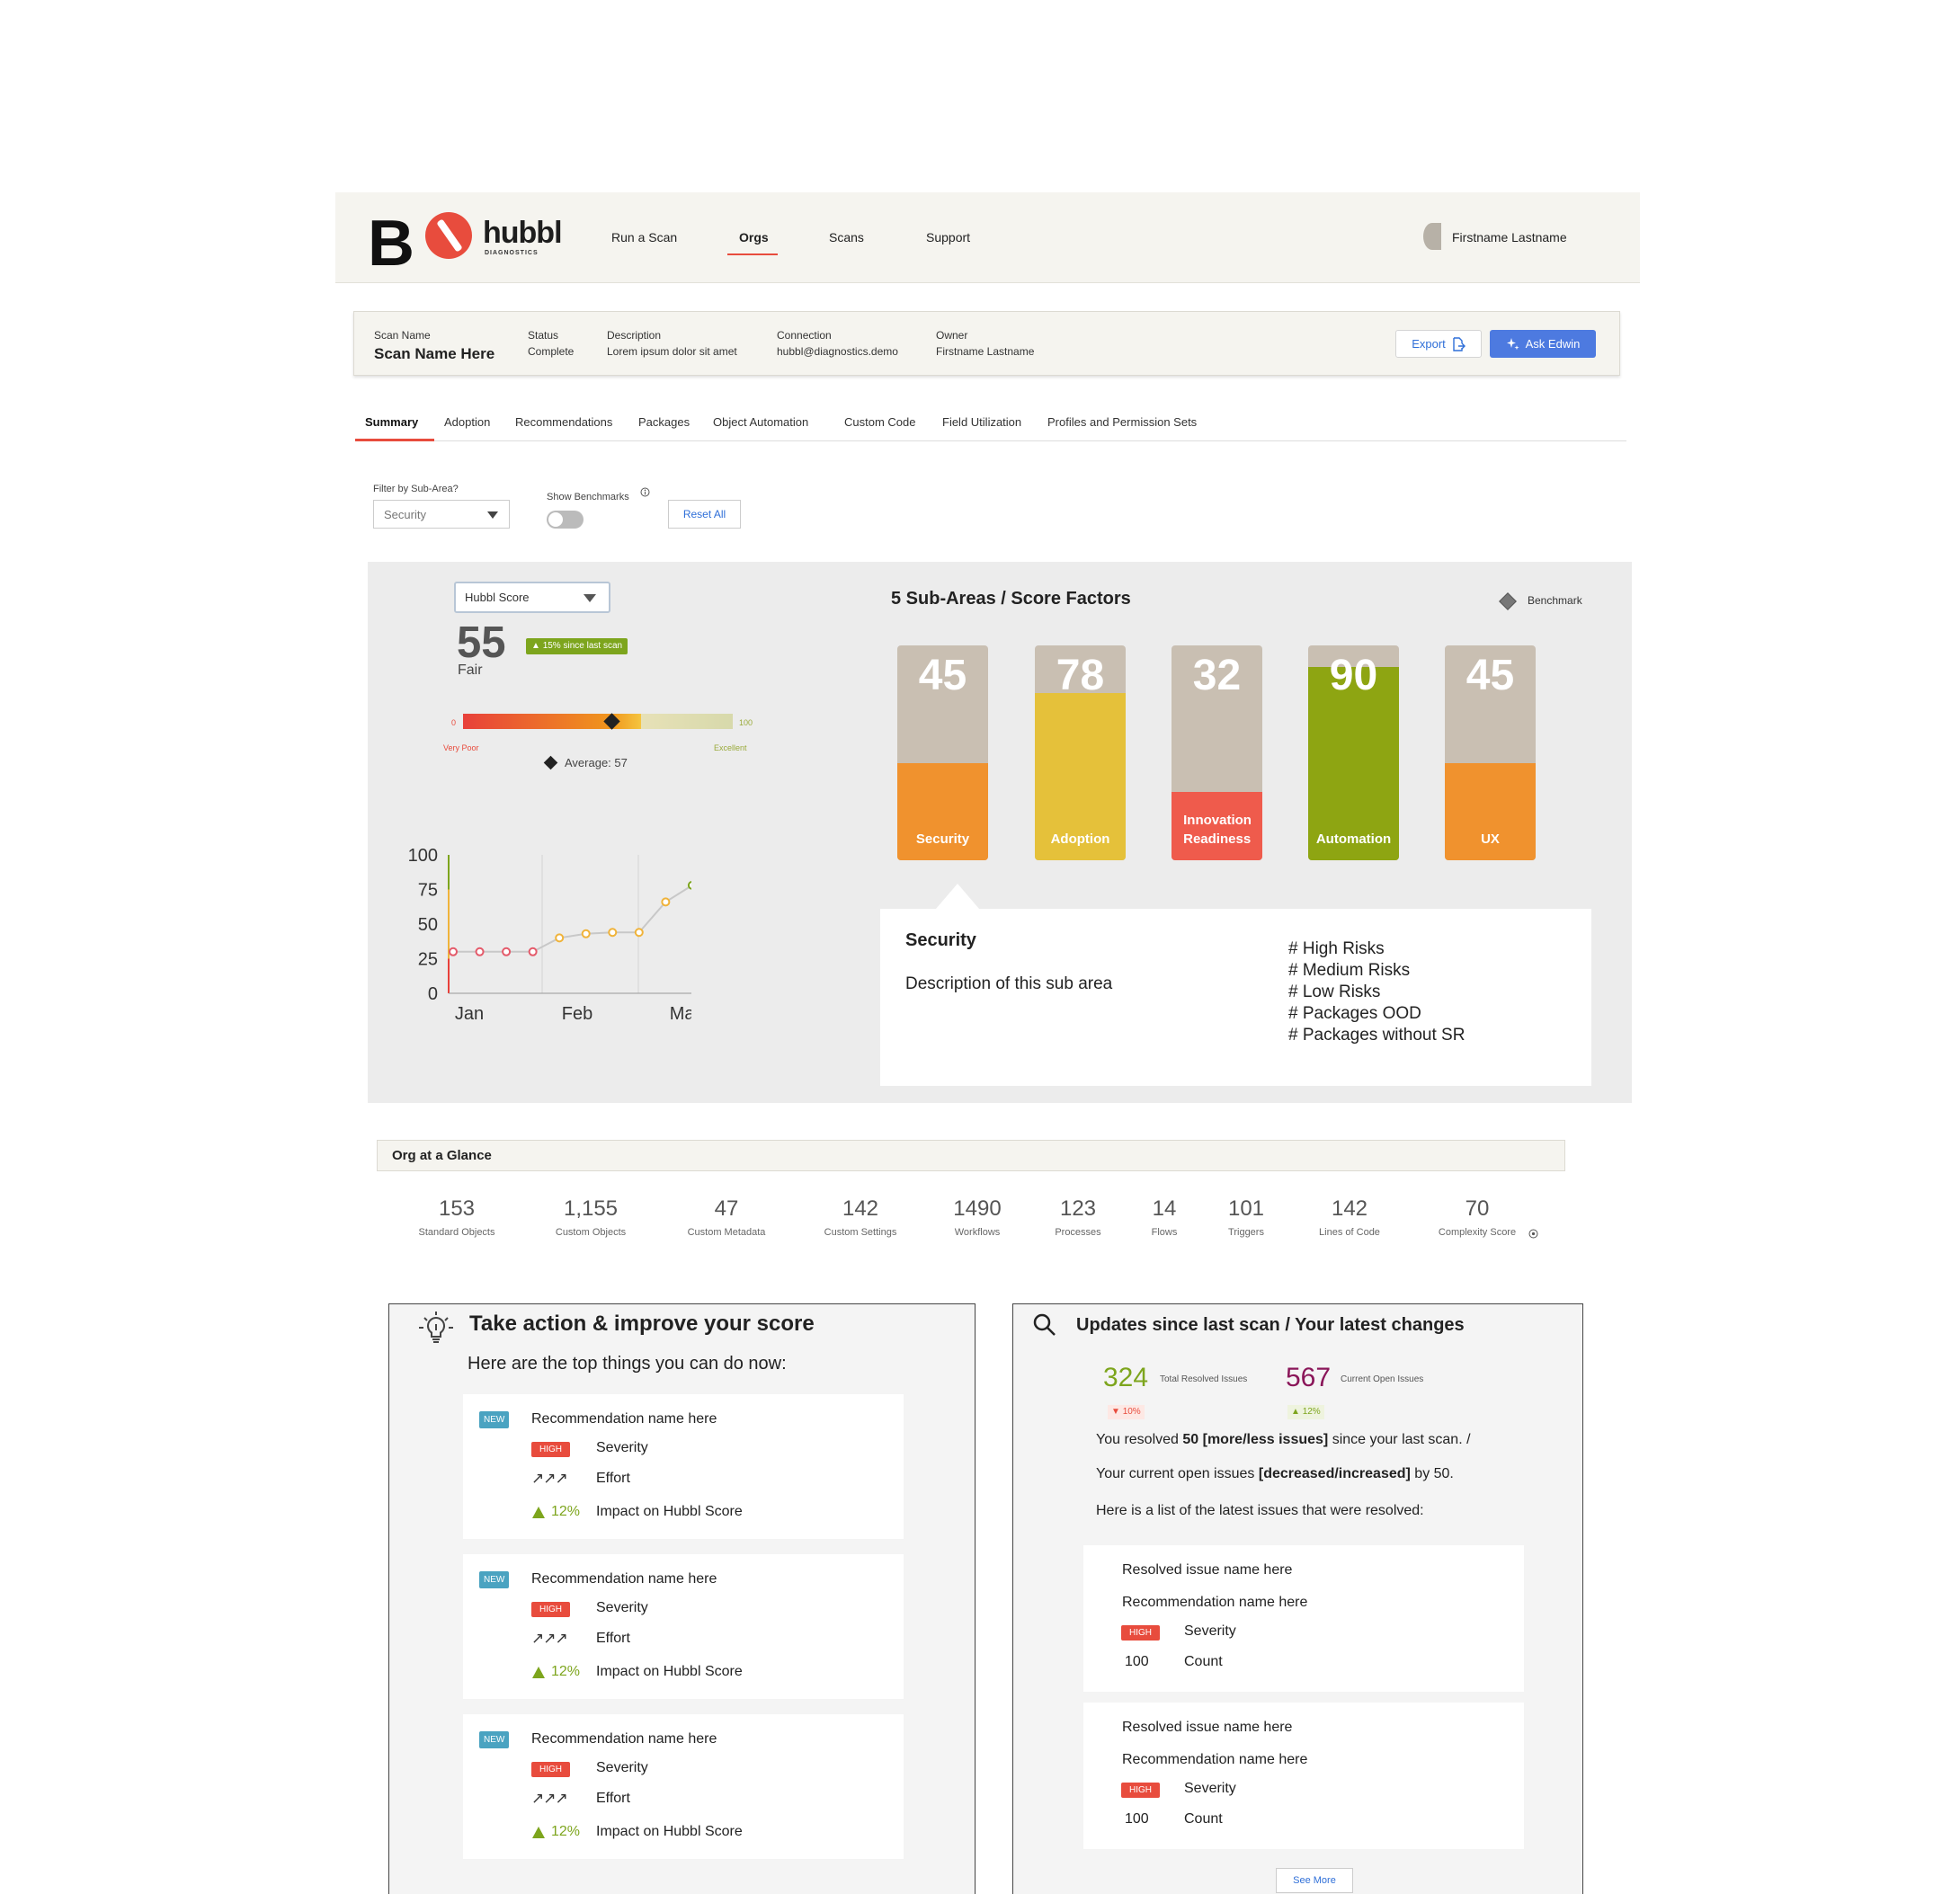 This screenshot has width=1960, height=1894. What do you see at coordinates (566, 1671) in the screenshot?
I see `impact-percent: 12%` at bounding box center [566, 1671].